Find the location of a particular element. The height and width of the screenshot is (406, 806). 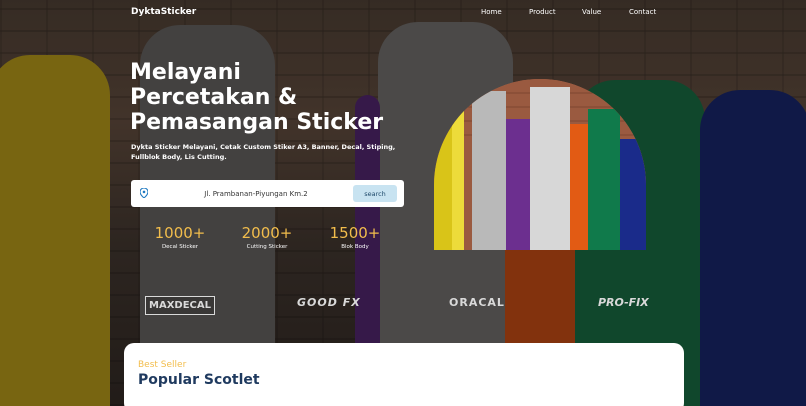

search-input is located at coordinates (256, 193).